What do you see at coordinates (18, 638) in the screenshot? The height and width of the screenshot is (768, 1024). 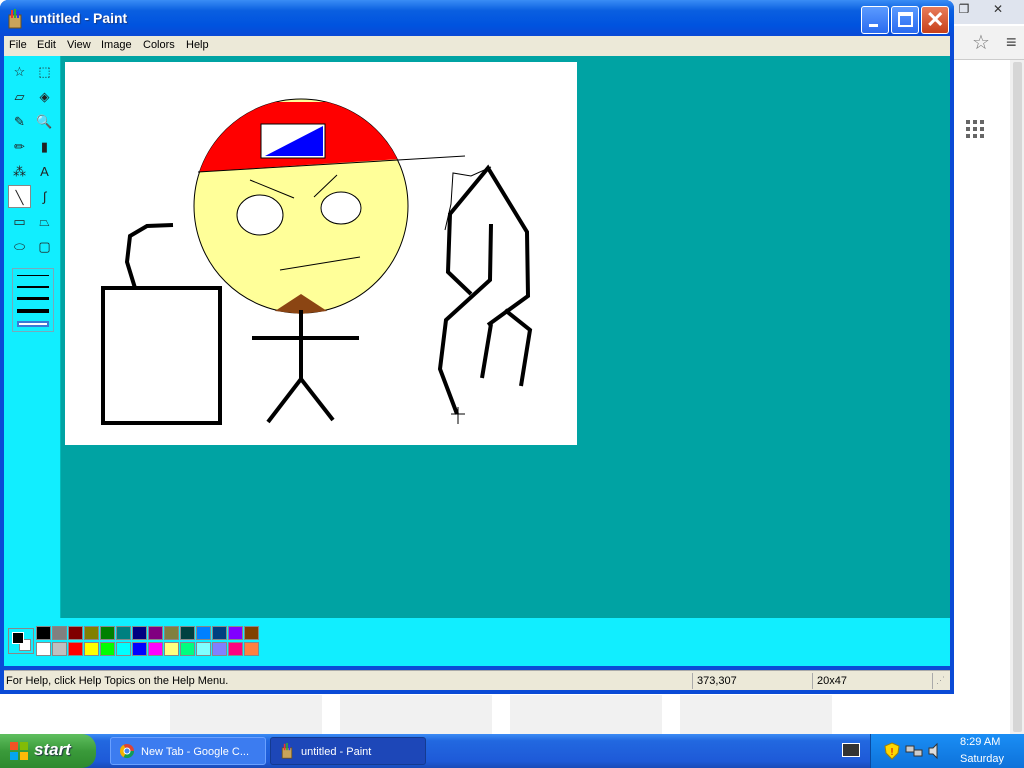 I see `foreground-color` at bounding box center [18, 638].